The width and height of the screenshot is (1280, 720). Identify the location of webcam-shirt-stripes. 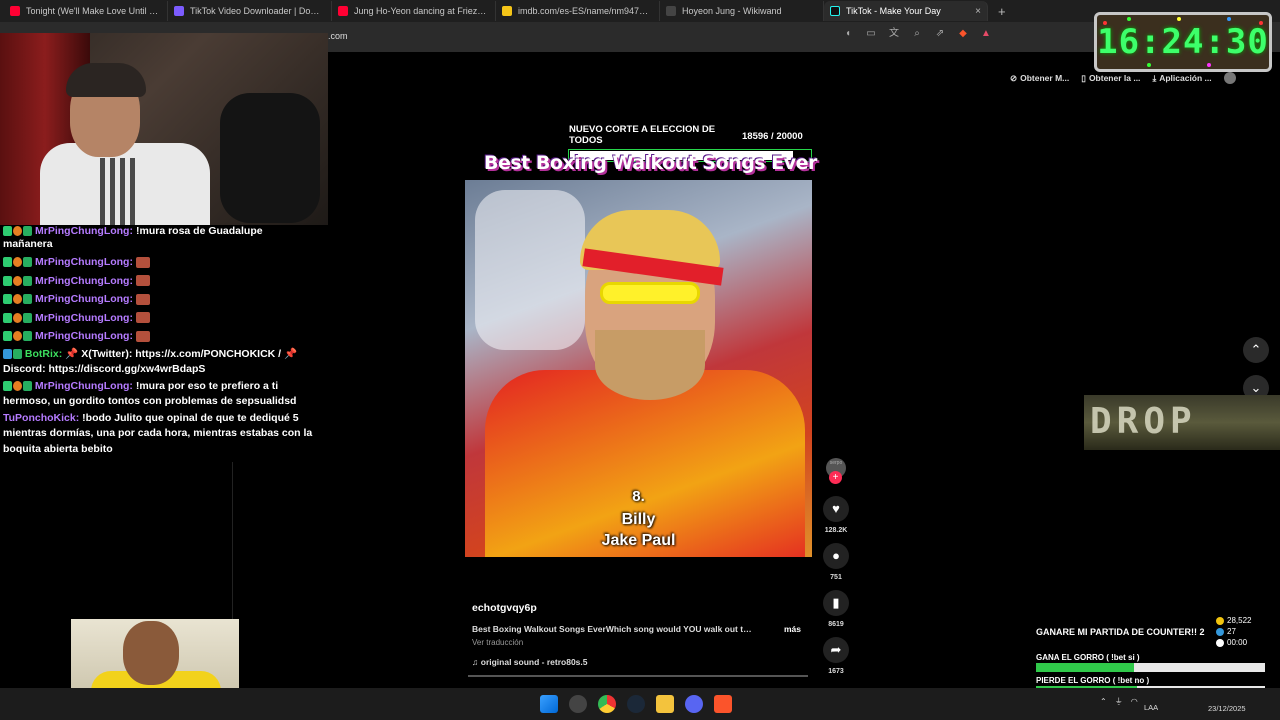
(120, 191).